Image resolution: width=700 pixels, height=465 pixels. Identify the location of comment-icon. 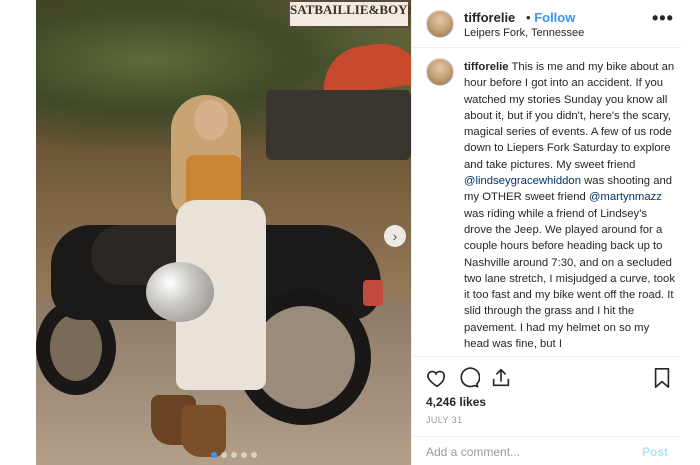
(469, 378).